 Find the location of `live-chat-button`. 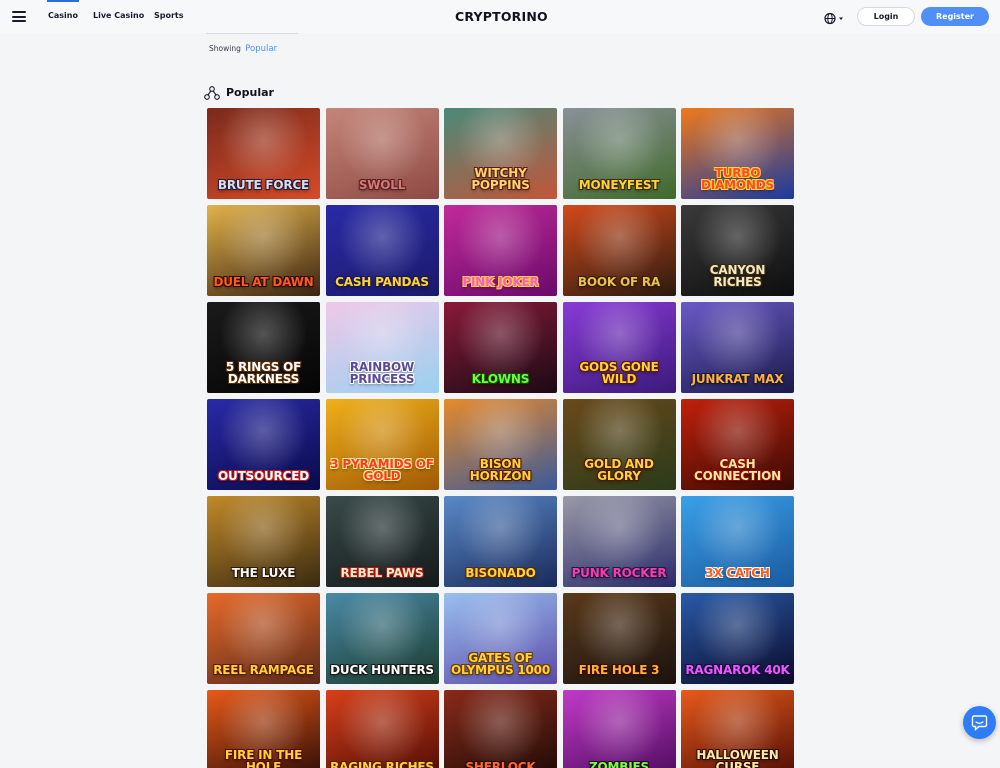

live-chat-button is located at coordinates (979, 722).